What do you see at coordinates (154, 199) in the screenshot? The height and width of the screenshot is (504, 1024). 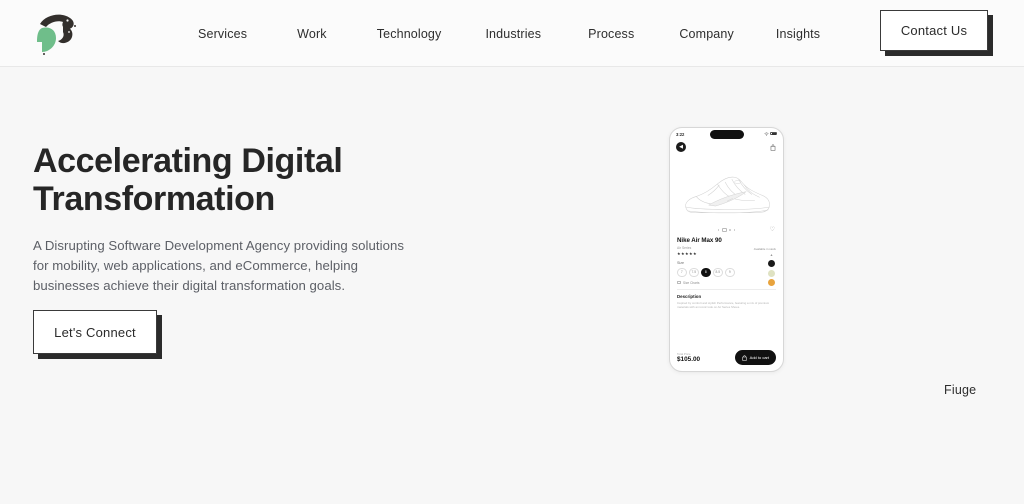 I see `headline-line-2: Transformation` at bounding box center [154, 199].